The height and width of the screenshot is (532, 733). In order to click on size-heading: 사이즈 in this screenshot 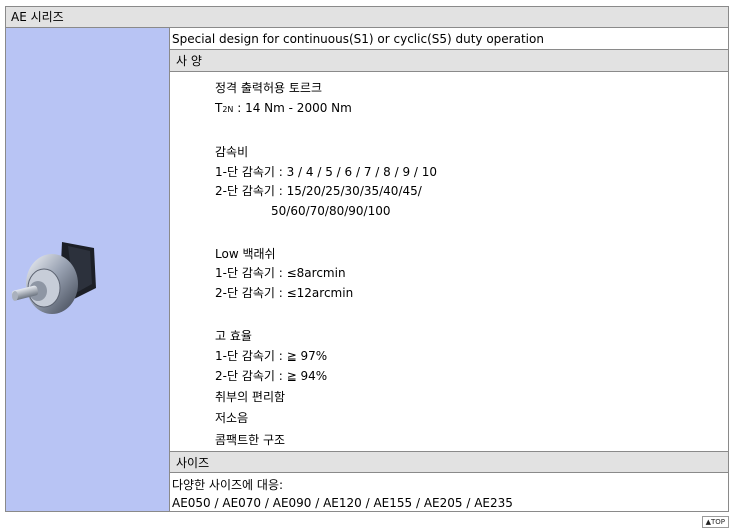, I will do `click(449, 462)`.